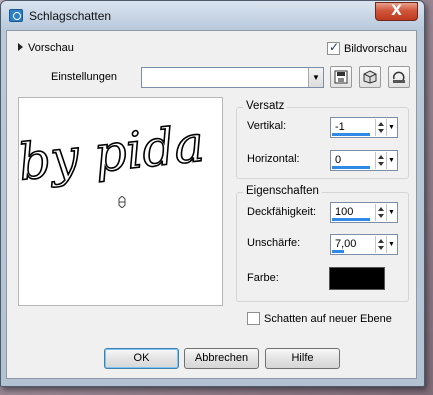 This screenshot has width=433, height=395. Describe the element at coordinates (391, 160) in the screenshot. I see `horizontal-dropdown-icon: ▼` at that location.